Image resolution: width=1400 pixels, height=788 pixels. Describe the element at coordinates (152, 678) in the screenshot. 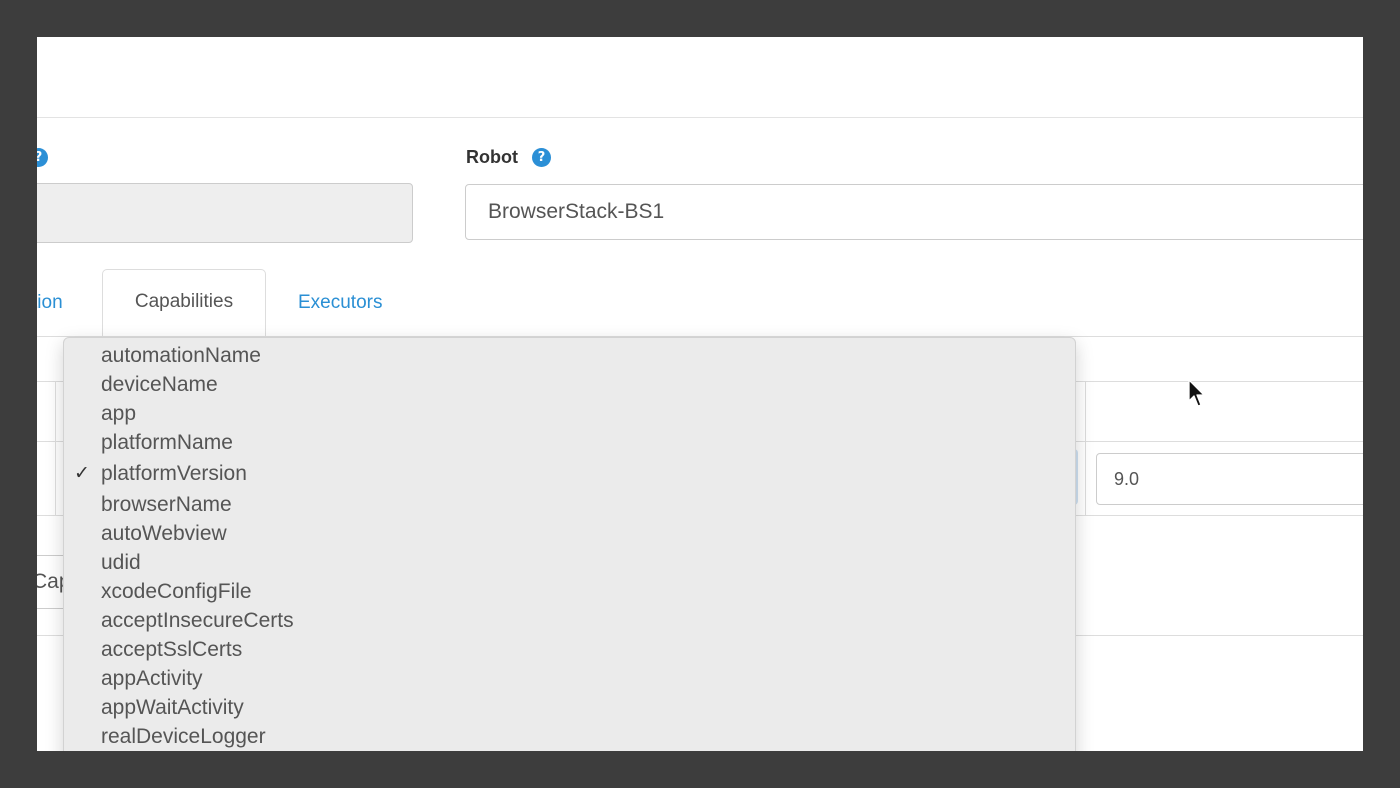

I see `dropdown-option-label: appActivity` at that location.